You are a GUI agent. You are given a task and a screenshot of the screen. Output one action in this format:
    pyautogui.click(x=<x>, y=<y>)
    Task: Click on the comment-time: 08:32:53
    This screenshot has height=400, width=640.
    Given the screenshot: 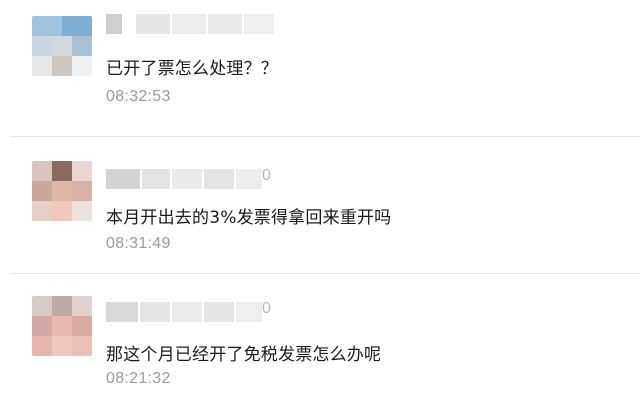 What is the action you would take?
    pyautogui.click(x=138, y=96)
    